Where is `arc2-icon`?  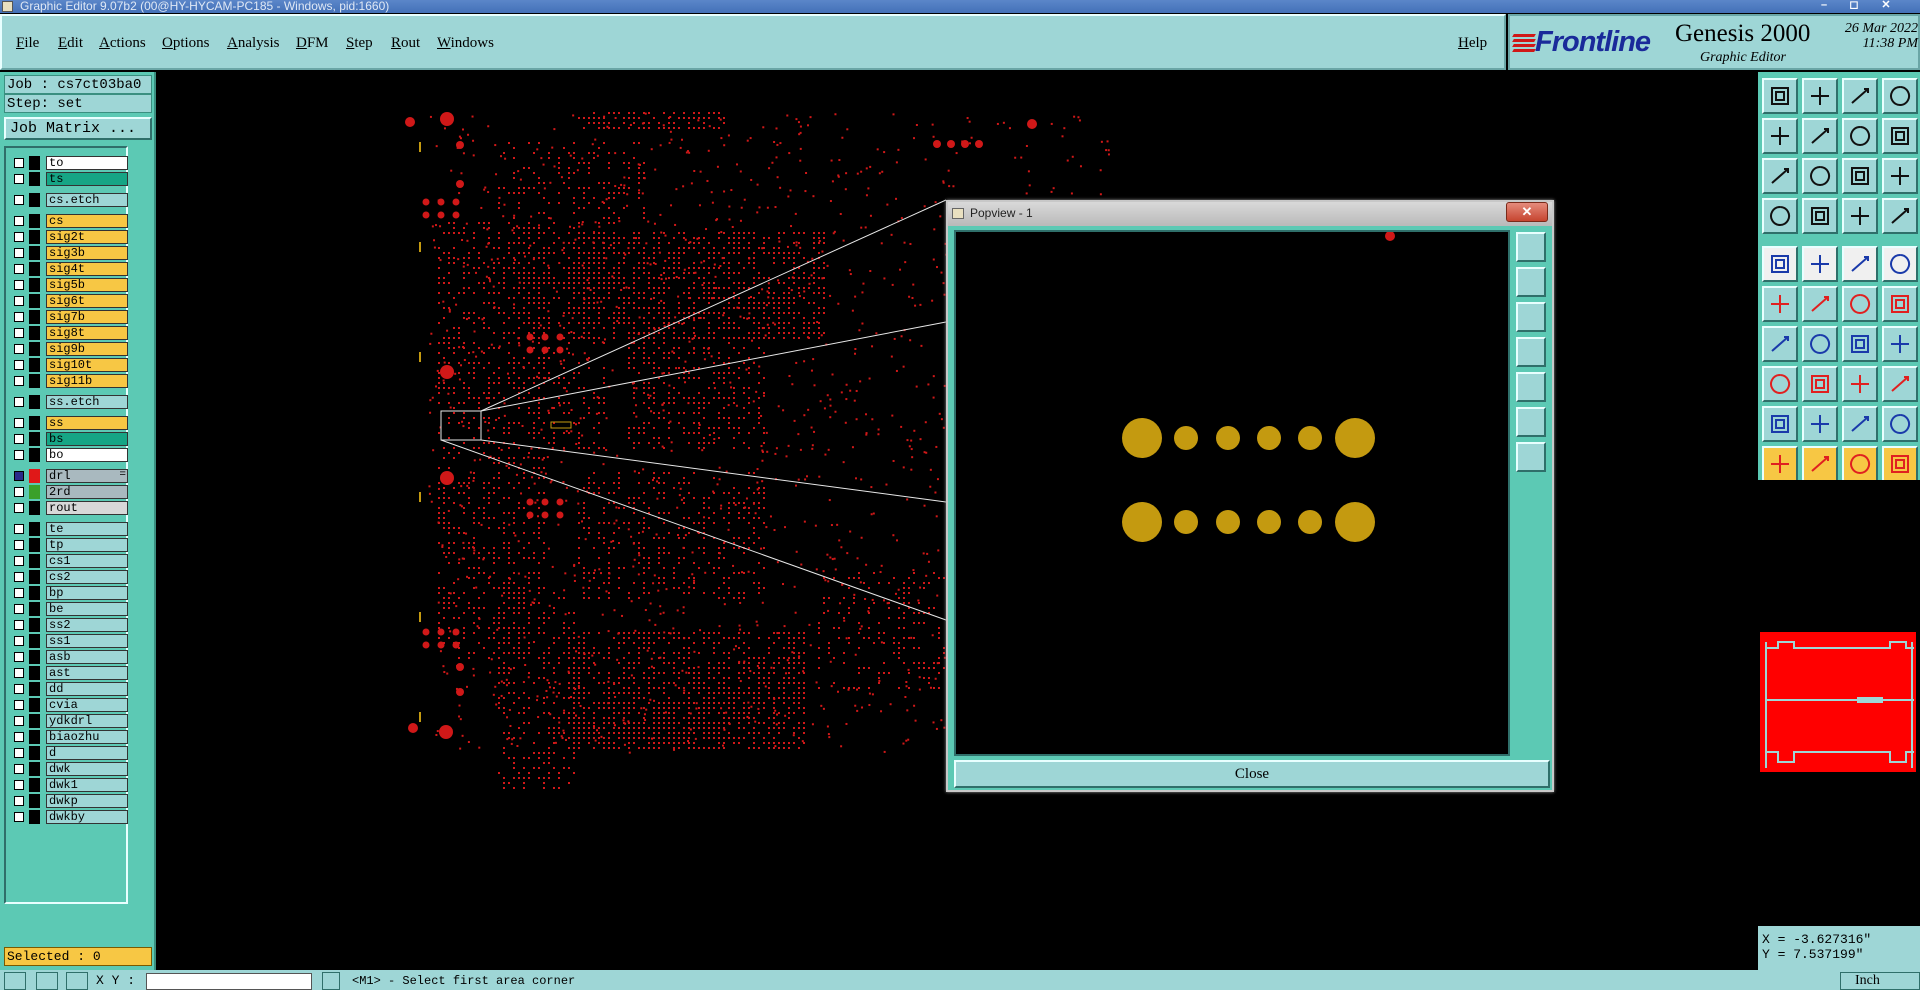
arc2-icon is located at coordinates (1900, 304).